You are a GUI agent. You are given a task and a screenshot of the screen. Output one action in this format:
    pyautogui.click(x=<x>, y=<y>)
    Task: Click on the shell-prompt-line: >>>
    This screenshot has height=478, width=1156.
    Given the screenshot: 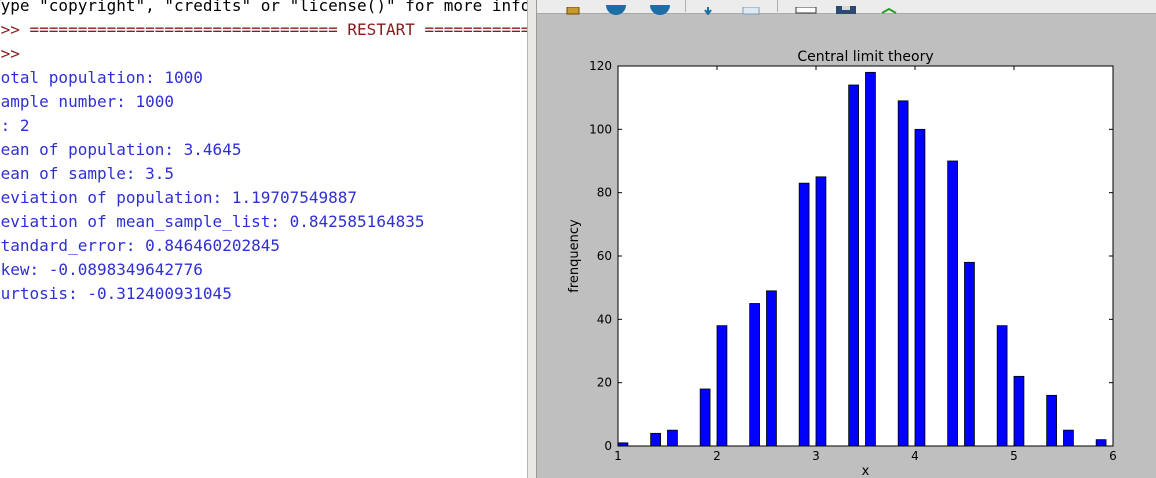 What is the action you would take?
    pyautogui.click(x=10, y=53)
    